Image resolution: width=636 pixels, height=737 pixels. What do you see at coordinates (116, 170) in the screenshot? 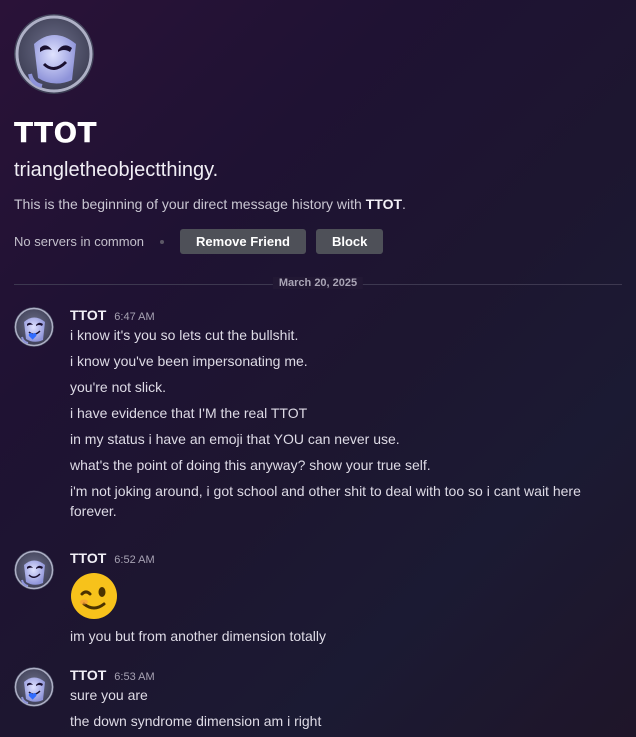
I see `profile-username: triangletheobjectthingy.` at bounding box center [116, 170].